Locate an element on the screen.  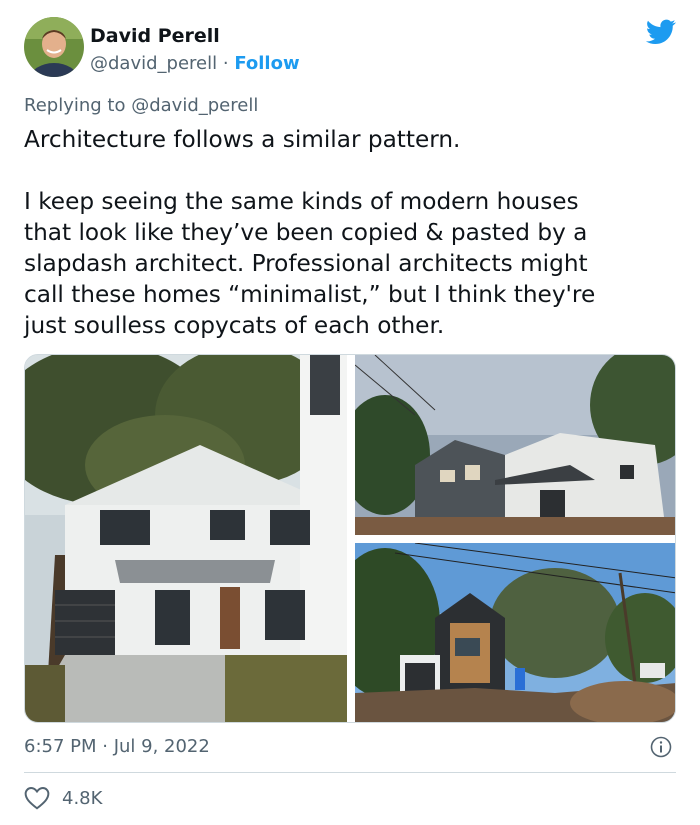
photo-grey-houses is located at coordinates (515, 445).